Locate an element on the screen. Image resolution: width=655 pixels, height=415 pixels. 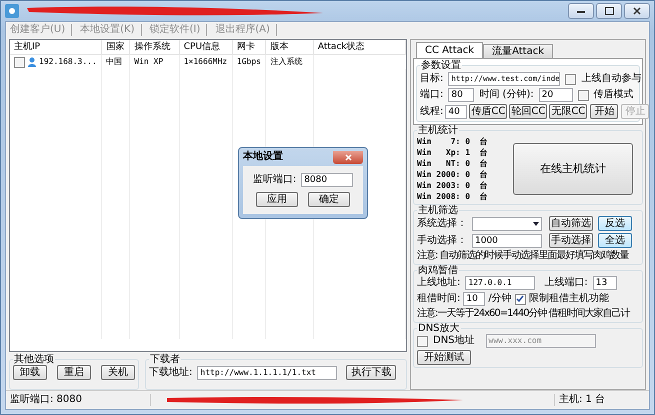
threads-field: 40 is located at coordinates (456, 111).